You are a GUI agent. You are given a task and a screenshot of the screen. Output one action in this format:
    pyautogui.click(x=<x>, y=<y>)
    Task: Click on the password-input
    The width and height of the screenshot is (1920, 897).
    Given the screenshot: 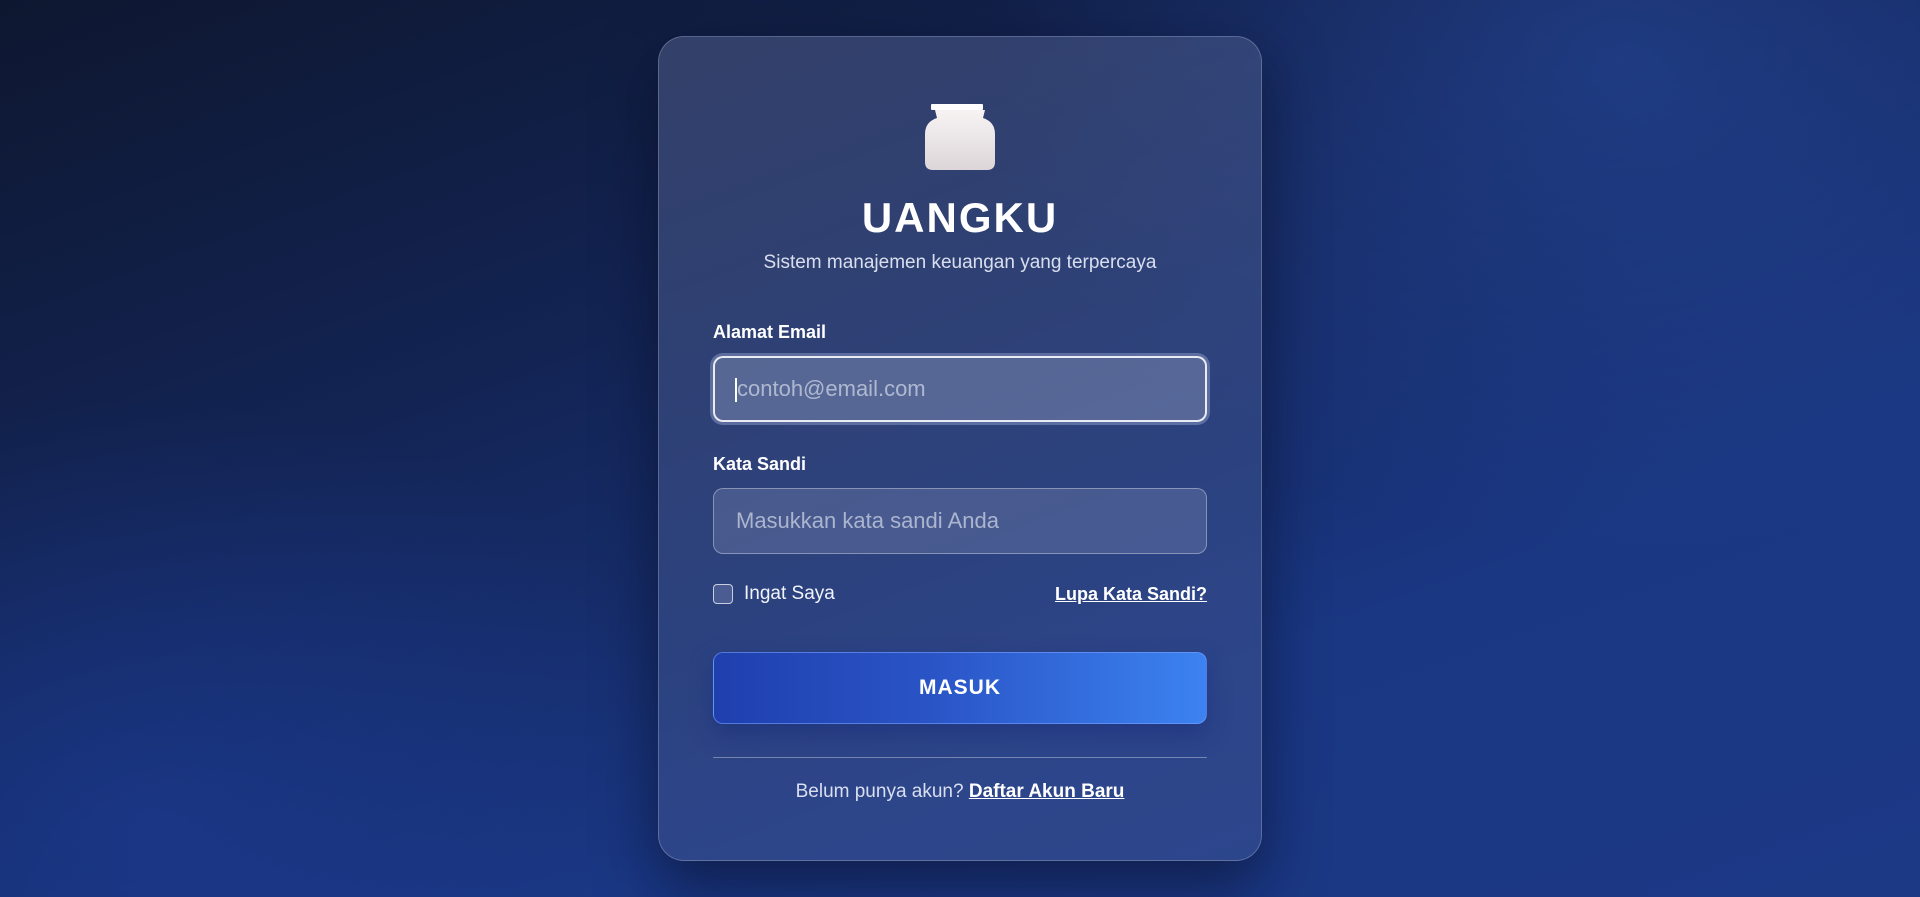 What is the action you would take?
    pyautogui.click(x=960, y=521)
    